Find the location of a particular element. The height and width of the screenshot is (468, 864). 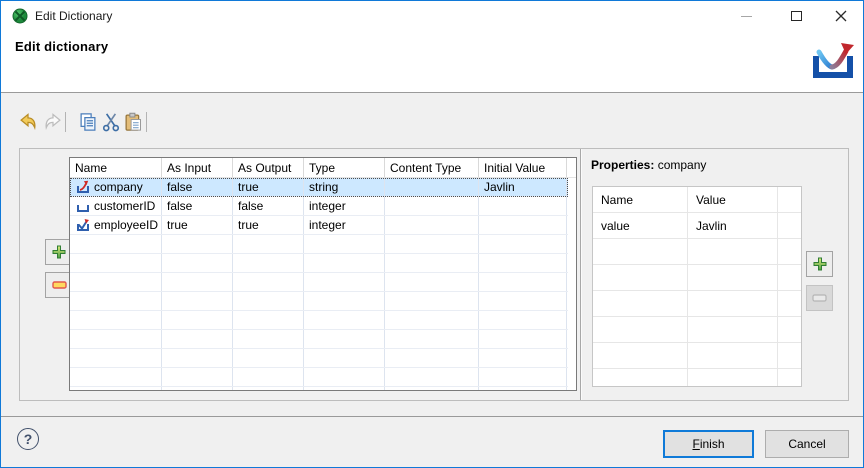

undo-button is located at coordinates (28, 122).